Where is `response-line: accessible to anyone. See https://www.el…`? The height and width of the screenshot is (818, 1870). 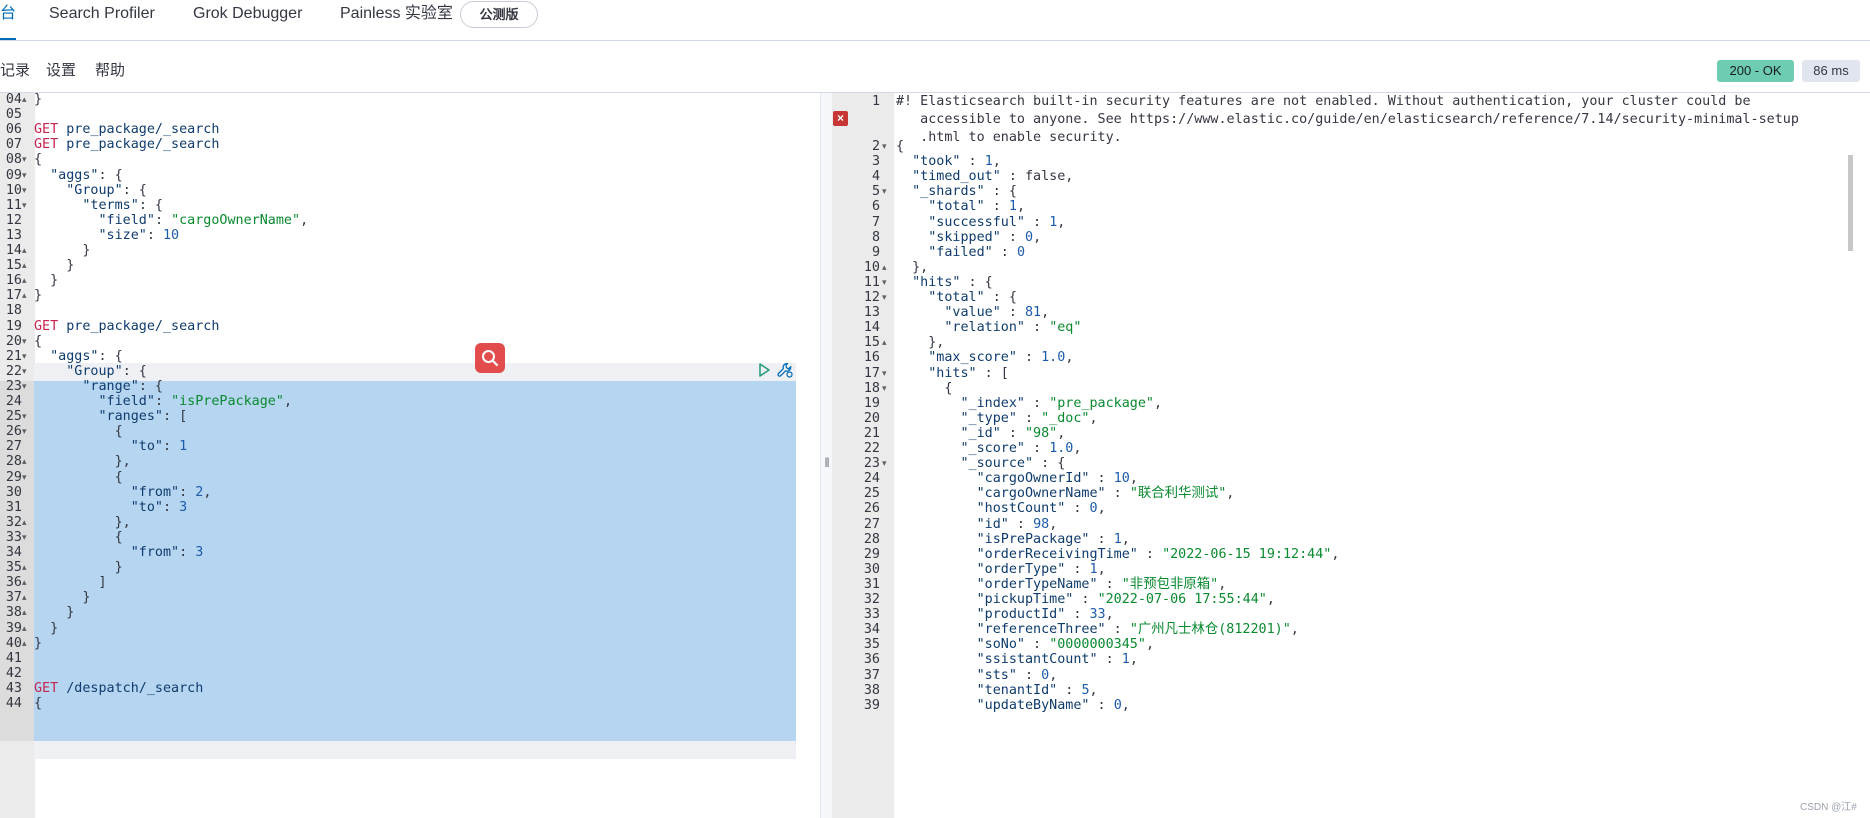 response-line: accessible to anyone. See https://www.el… is located at coordinates (1351, 120).